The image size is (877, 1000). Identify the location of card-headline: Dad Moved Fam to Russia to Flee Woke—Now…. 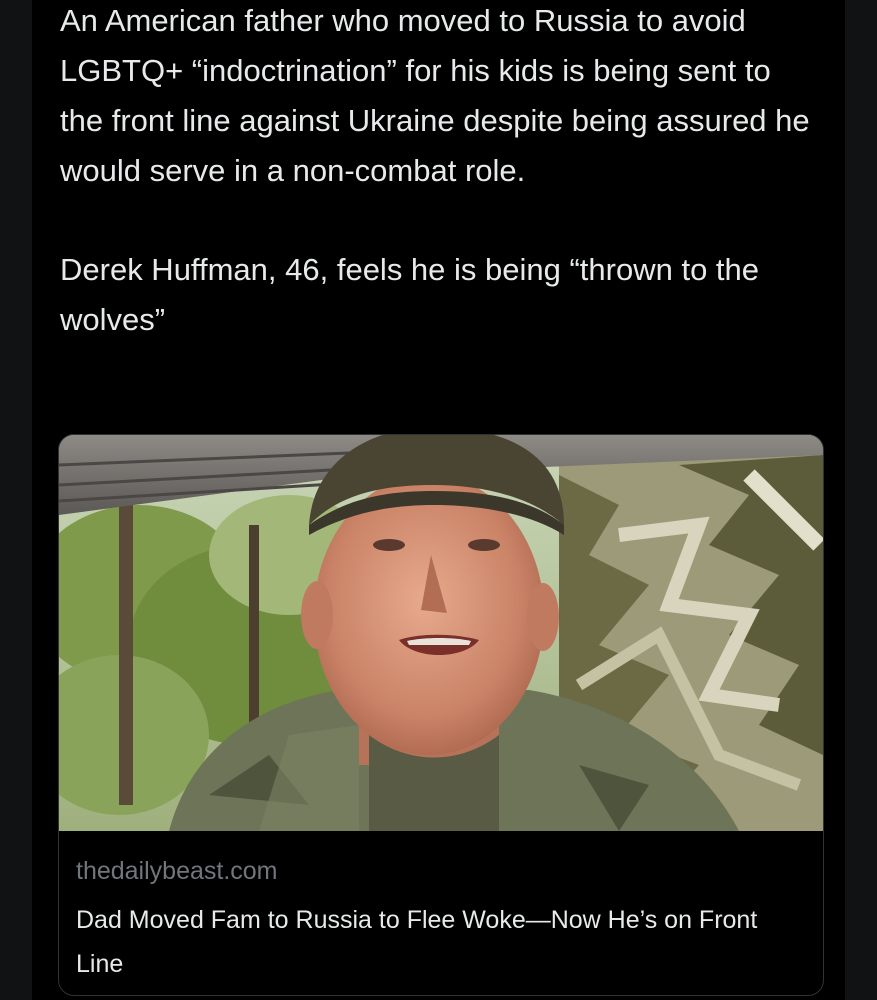
(441, 942).